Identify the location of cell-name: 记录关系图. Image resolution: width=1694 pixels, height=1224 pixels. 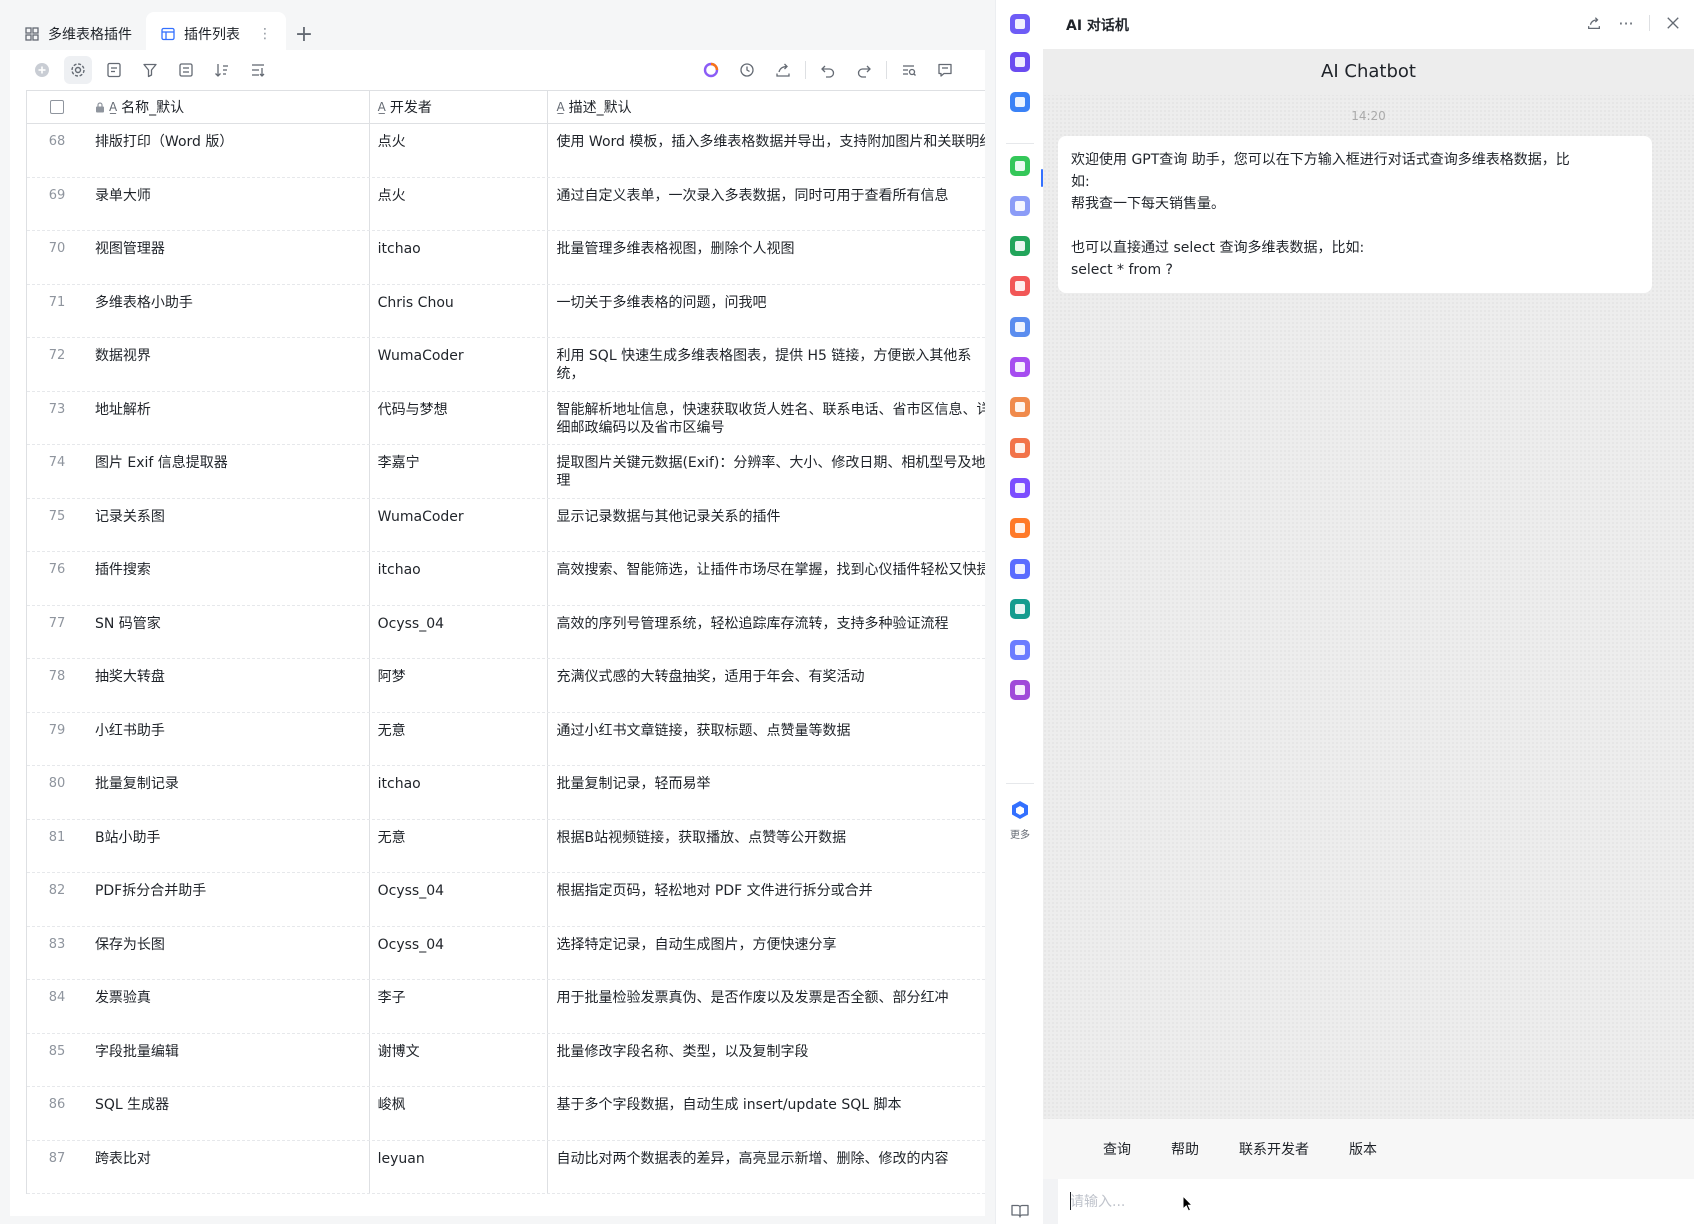
(228, 524).